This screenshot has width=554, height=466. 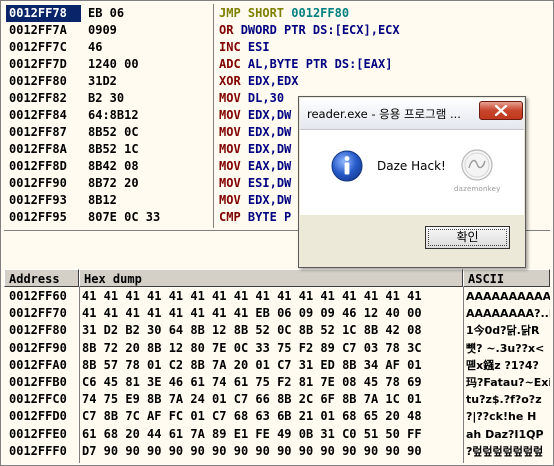 I want to click on dump-address: 0012FFE0, so click(x=38, y=433).